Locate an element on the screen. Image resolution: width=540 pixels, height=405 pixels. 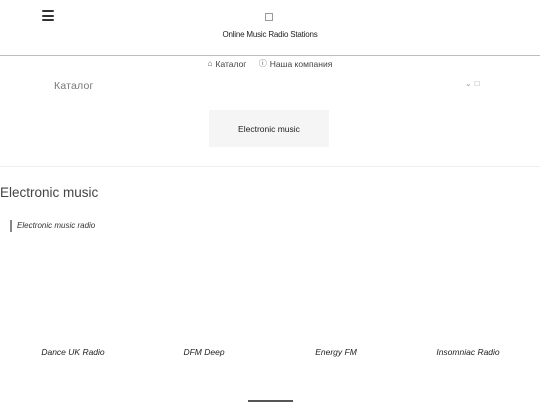
site-title: Online Music Radio Stations is located at coordinates (270, 34).